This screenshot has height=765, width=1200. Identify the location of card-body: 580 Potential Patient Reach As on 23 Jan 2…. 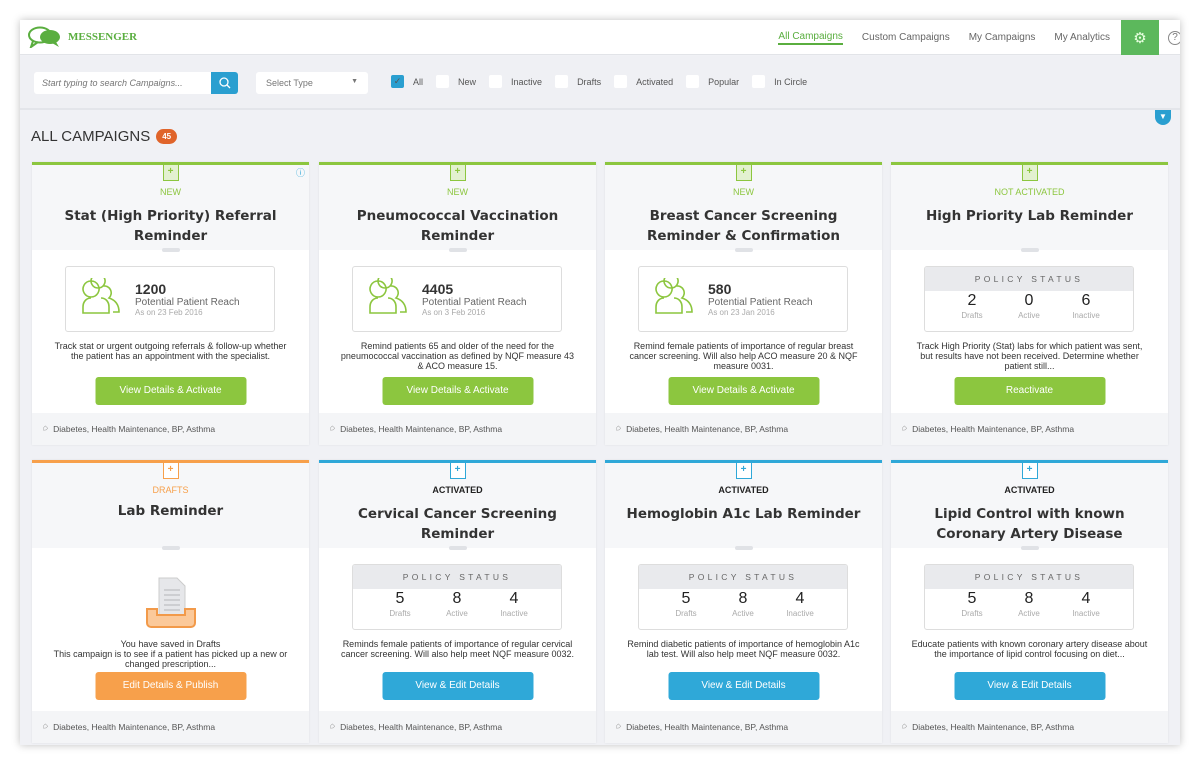
(743, 331).